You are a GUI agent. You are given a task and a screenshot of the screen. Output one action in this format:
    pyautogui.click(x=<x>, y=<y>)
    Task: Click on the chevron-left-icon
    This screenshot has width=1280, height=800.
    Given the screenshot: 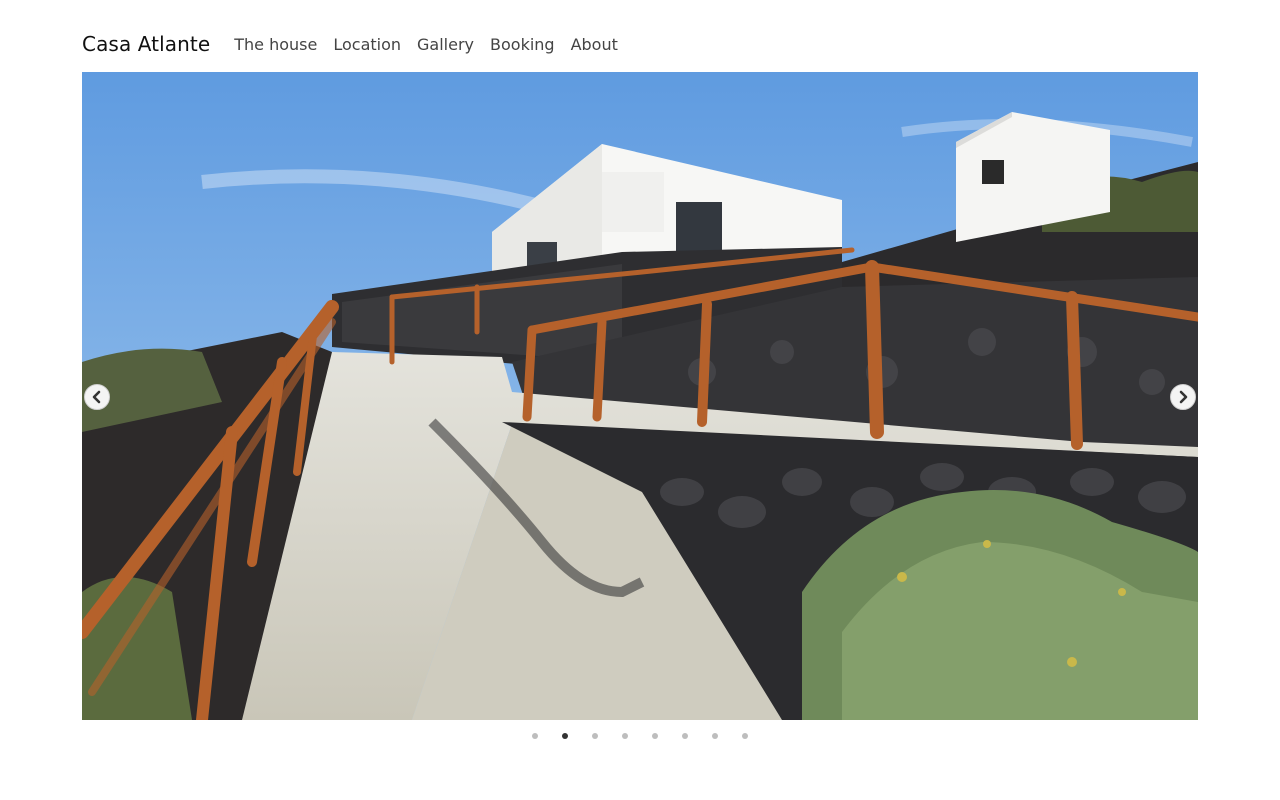 What is the action you would take?
    pyautogui.click(x=96, y=397)
    